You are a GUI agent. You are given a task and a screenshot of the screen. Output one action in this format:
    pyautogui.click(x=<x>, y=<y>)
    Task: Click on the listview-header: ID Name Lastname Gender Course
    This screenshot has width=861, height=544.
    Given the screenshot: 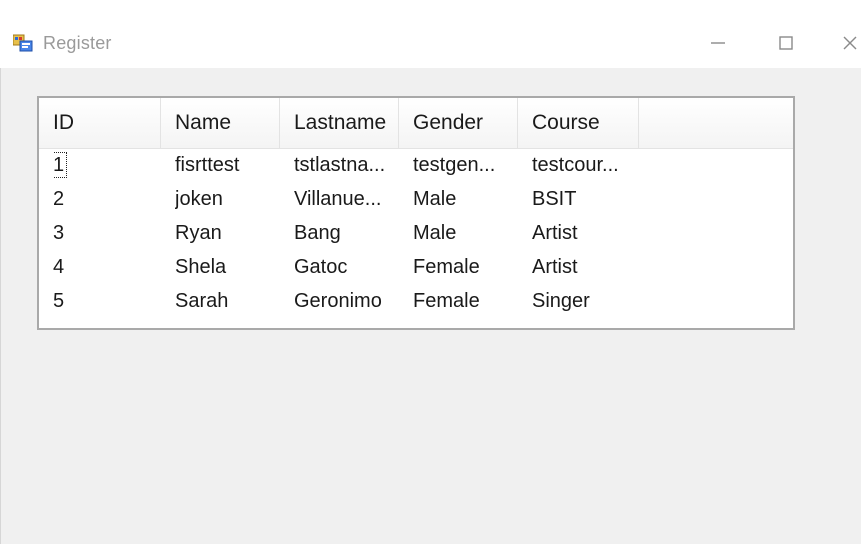 What is the action you would take?
    pyautogui.click(x=416, y=123)
    